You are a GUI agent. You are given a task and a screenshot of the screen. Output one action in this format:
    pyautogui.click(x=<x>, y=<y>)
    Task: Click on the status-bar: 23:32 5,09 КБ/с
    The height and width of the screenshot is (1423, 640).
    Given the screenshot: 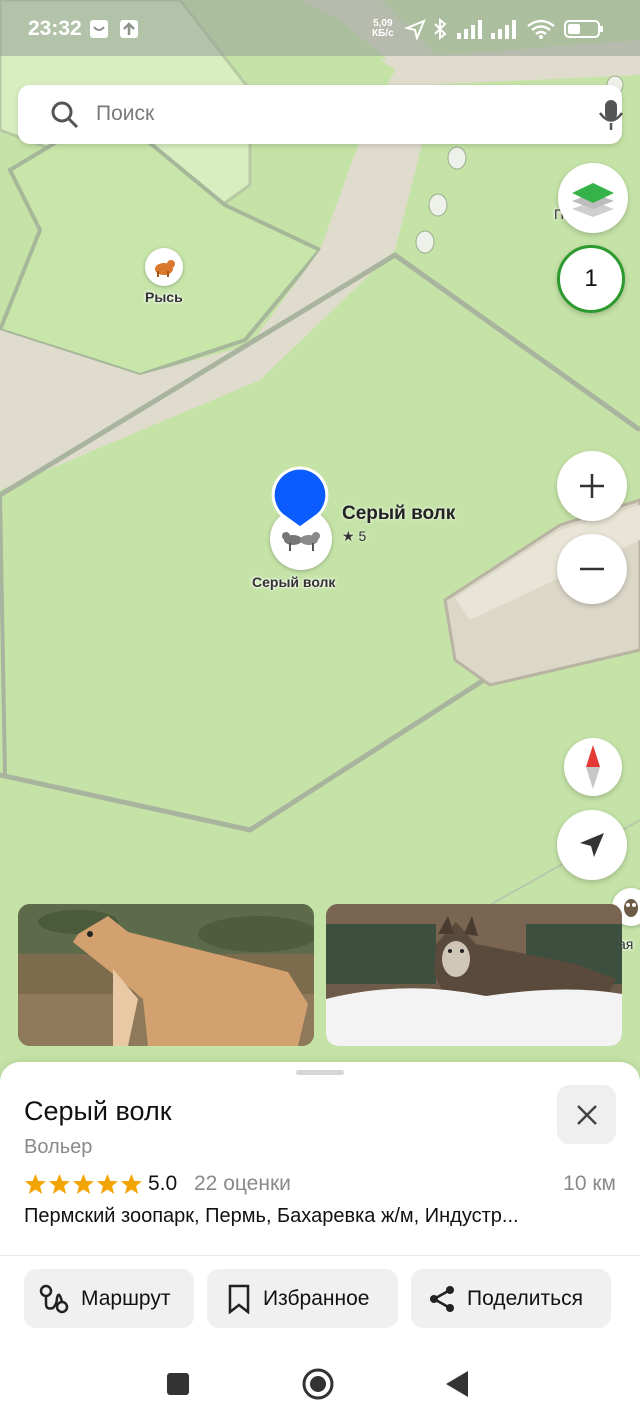 What is the action you would take?
    pyautogui.click(x=320, y=28)
    